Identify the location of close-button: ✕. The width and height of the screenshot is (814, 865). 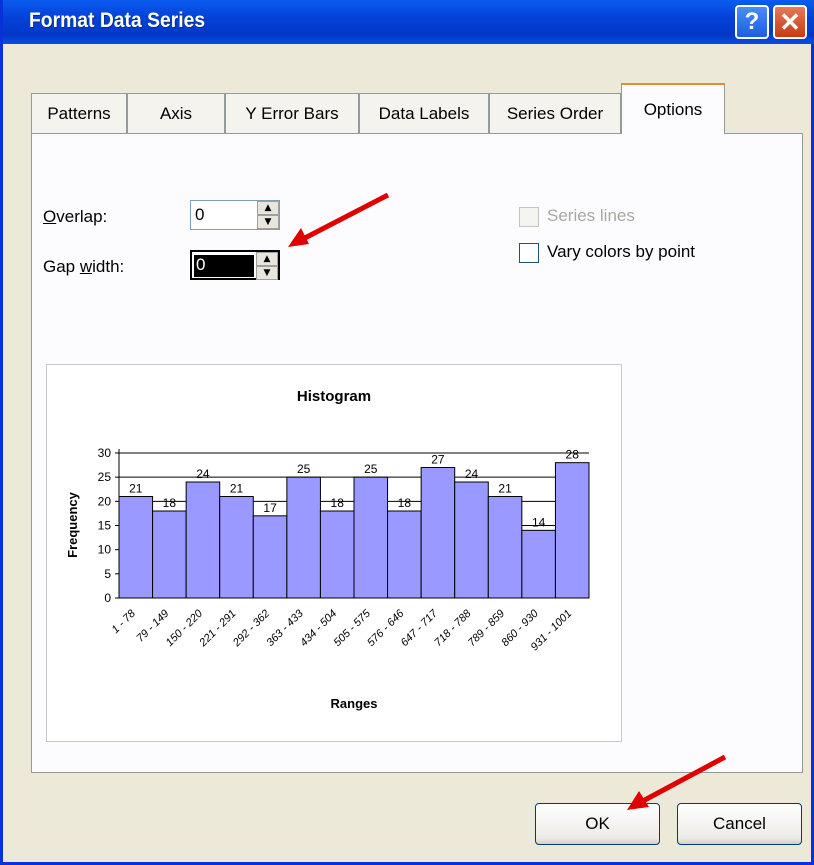
(790, 22).